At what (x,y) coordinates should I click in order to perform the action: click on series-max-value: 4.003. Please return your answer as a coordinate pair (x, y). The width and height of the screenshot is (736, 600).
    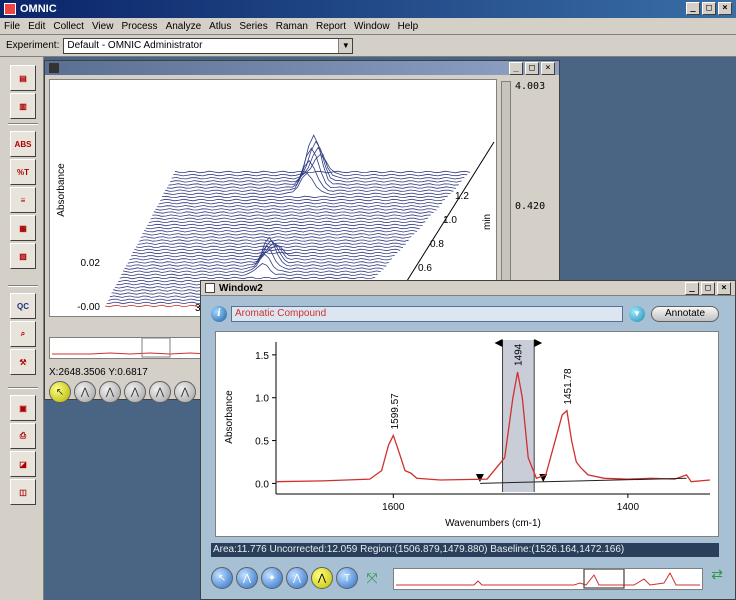
    Looking at the image, I should click on (530, 86).